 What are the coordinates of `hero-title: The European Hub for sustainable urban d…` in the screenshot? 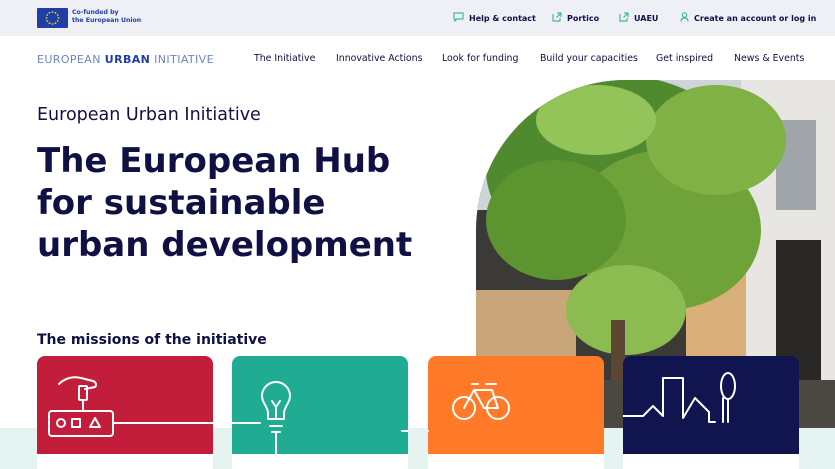 It's located at (247, 203).